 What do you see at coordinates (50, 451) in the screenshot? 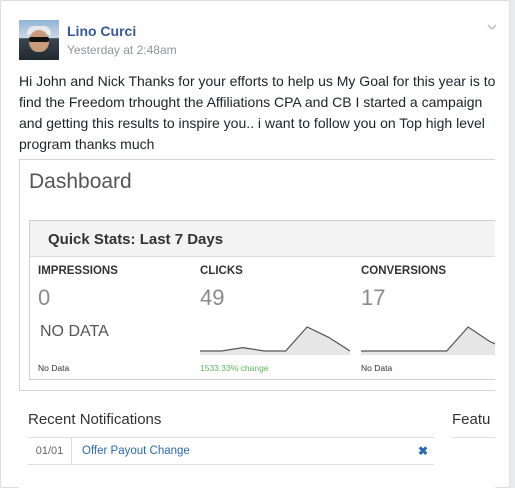
I see `notification-date: 01/01` at bounding box center [50, 451].